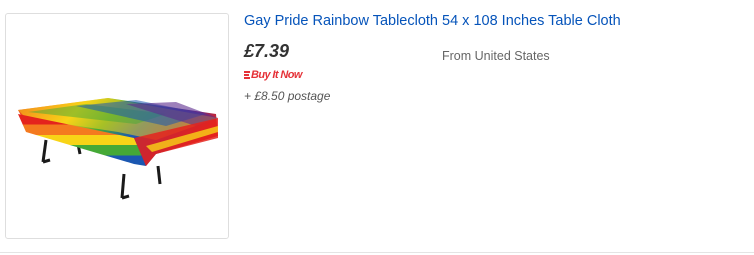  What do you see at coordinates (287, 96) in the screenshot?
I see `postage-cost: + £8.50 postage` at bounding box center [287, 96].